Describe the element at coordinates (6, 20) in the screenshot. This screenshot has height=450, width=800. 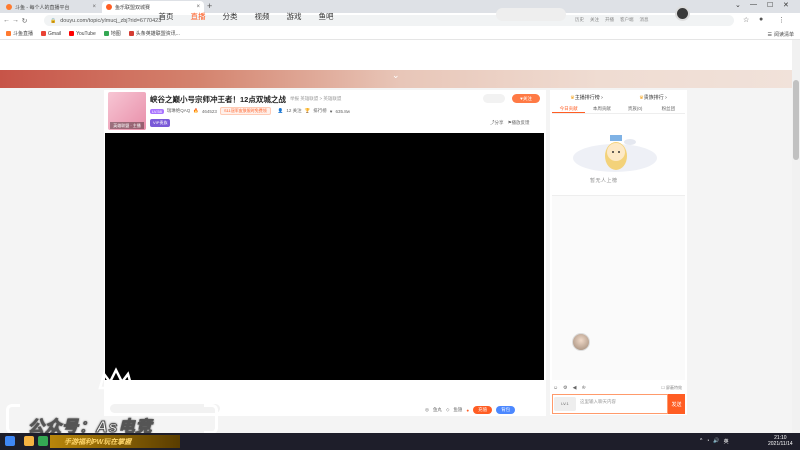
I see `back-icon: ←` at that location.